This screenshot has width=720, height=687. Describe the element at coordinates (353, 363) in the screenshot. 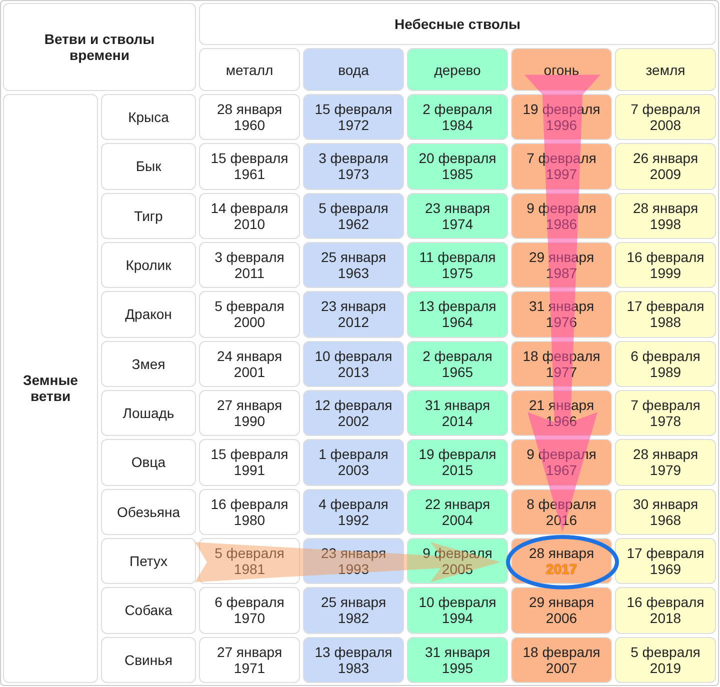

I see `date-cell: 10 февраля 2013` at that location.